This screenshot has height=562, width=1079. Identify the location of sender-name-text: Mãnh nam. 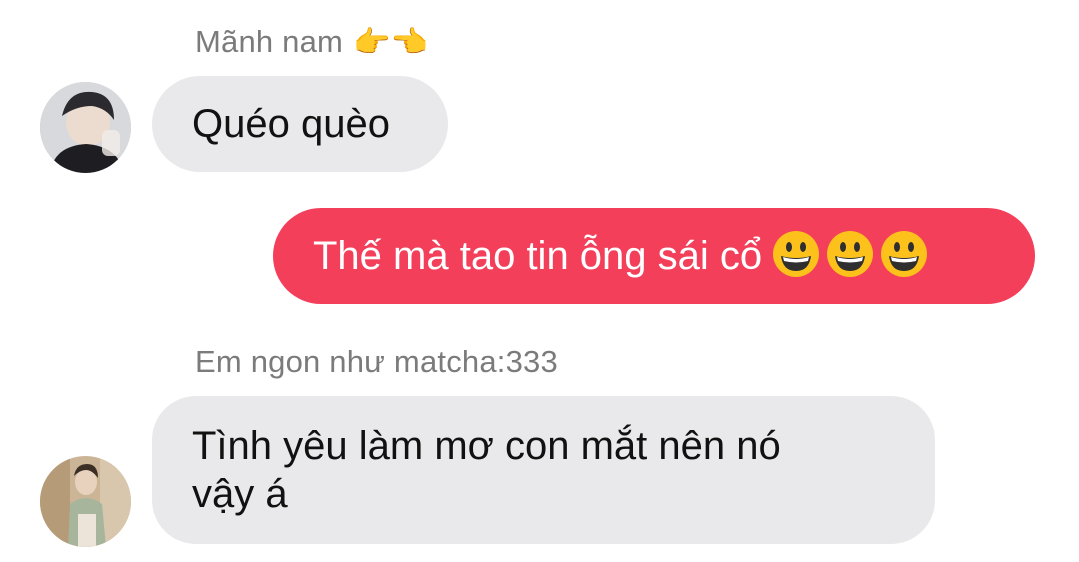
(269, 41).